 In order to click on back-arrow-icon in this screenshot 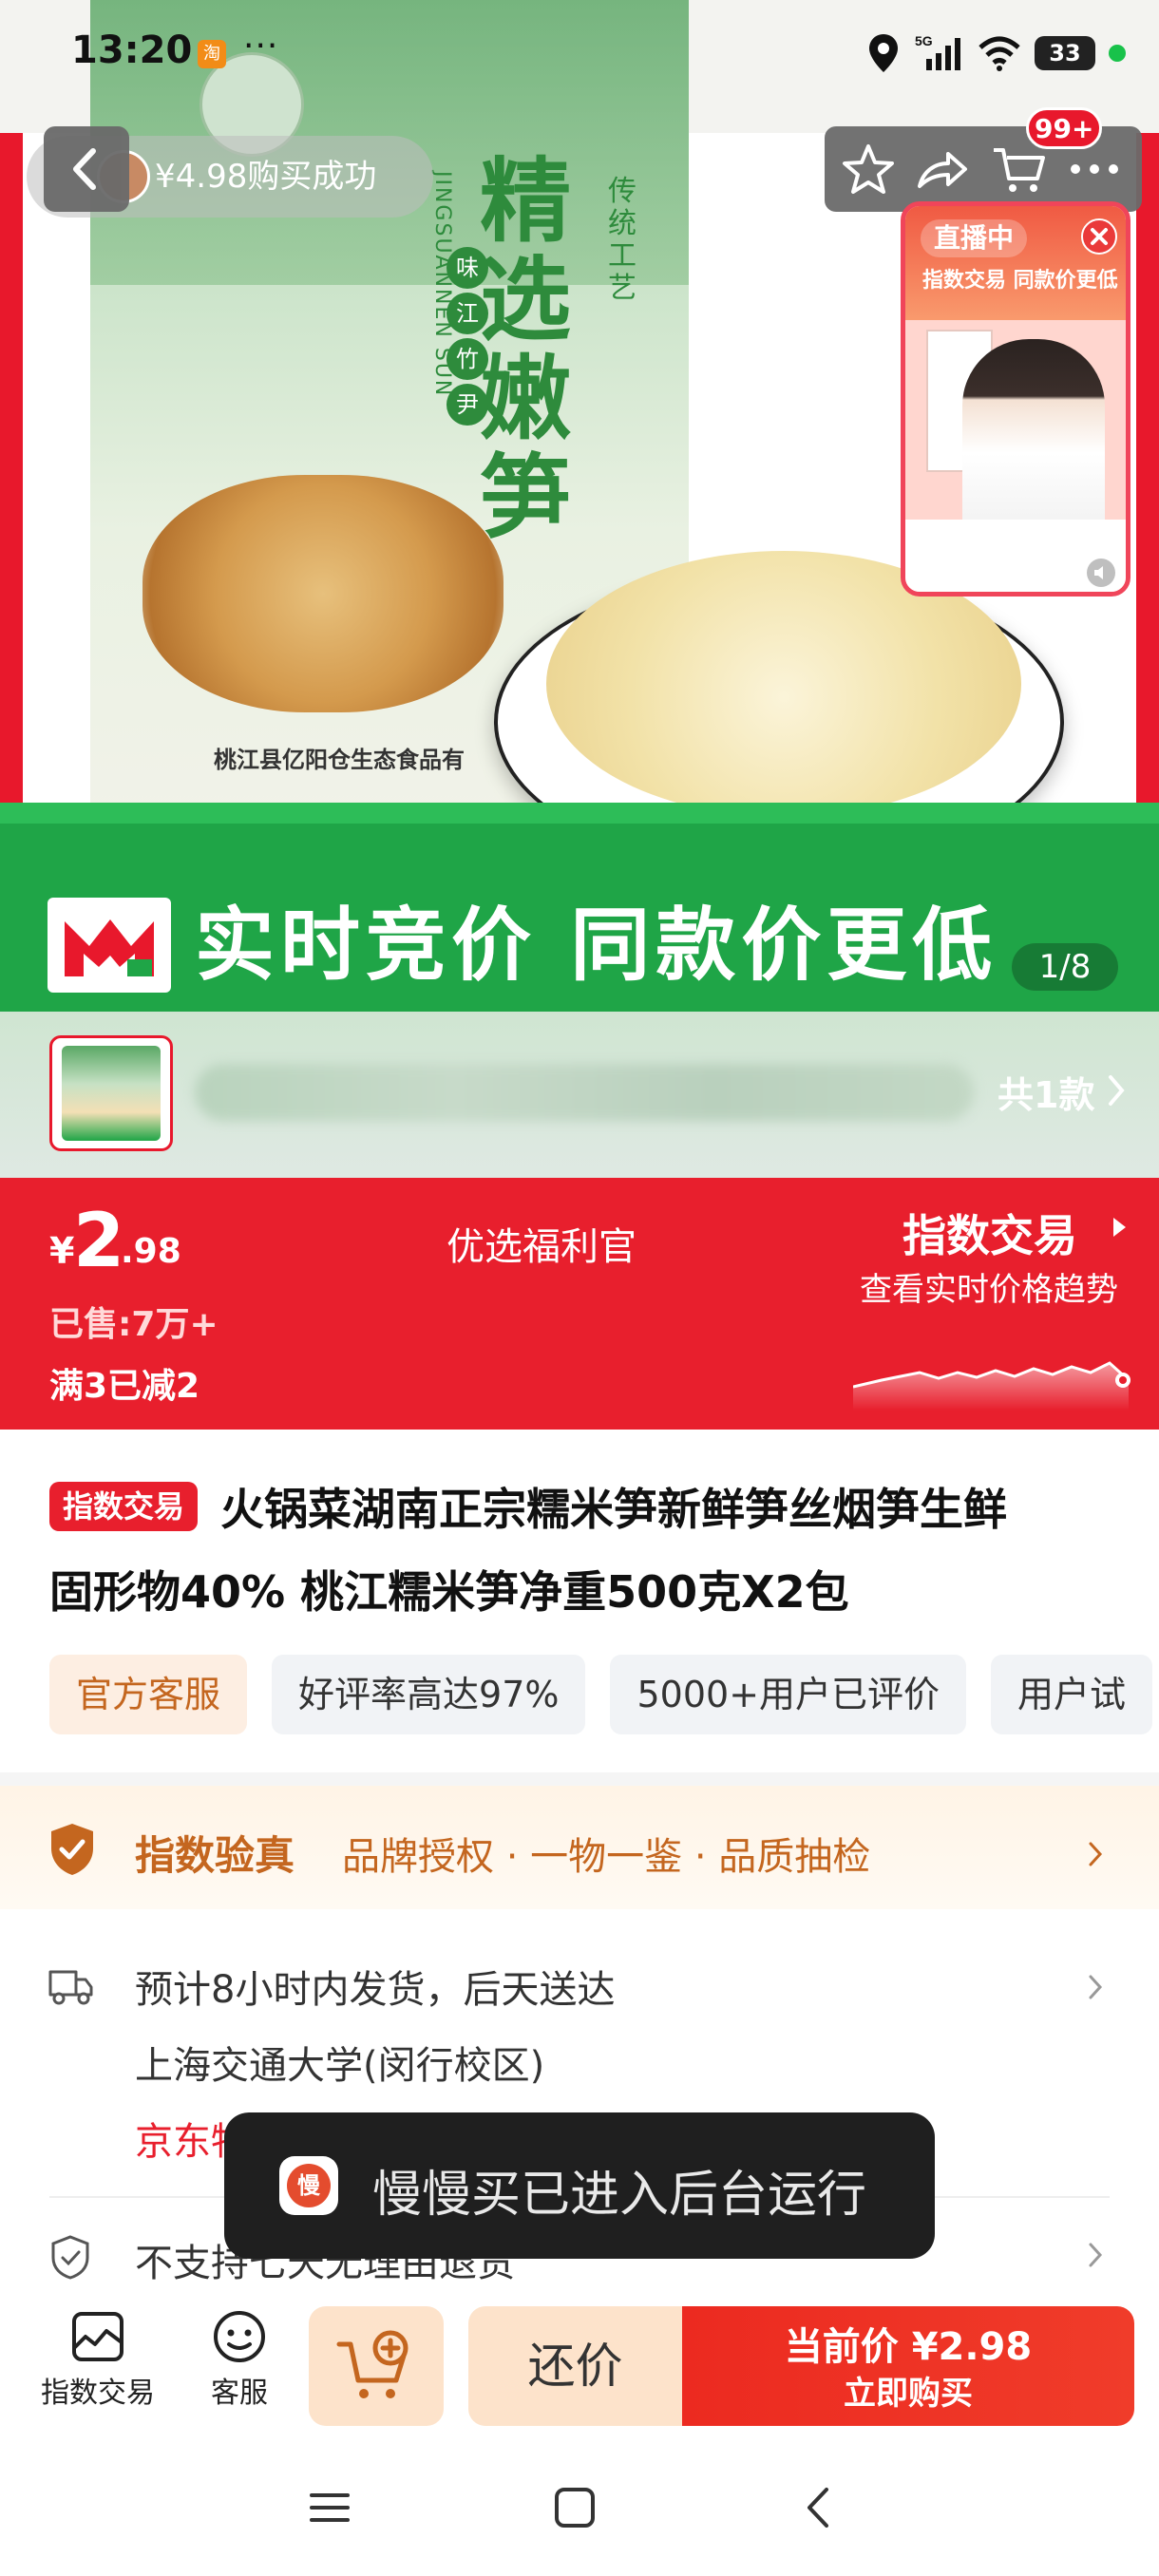, I will do `click(84, 169)`.